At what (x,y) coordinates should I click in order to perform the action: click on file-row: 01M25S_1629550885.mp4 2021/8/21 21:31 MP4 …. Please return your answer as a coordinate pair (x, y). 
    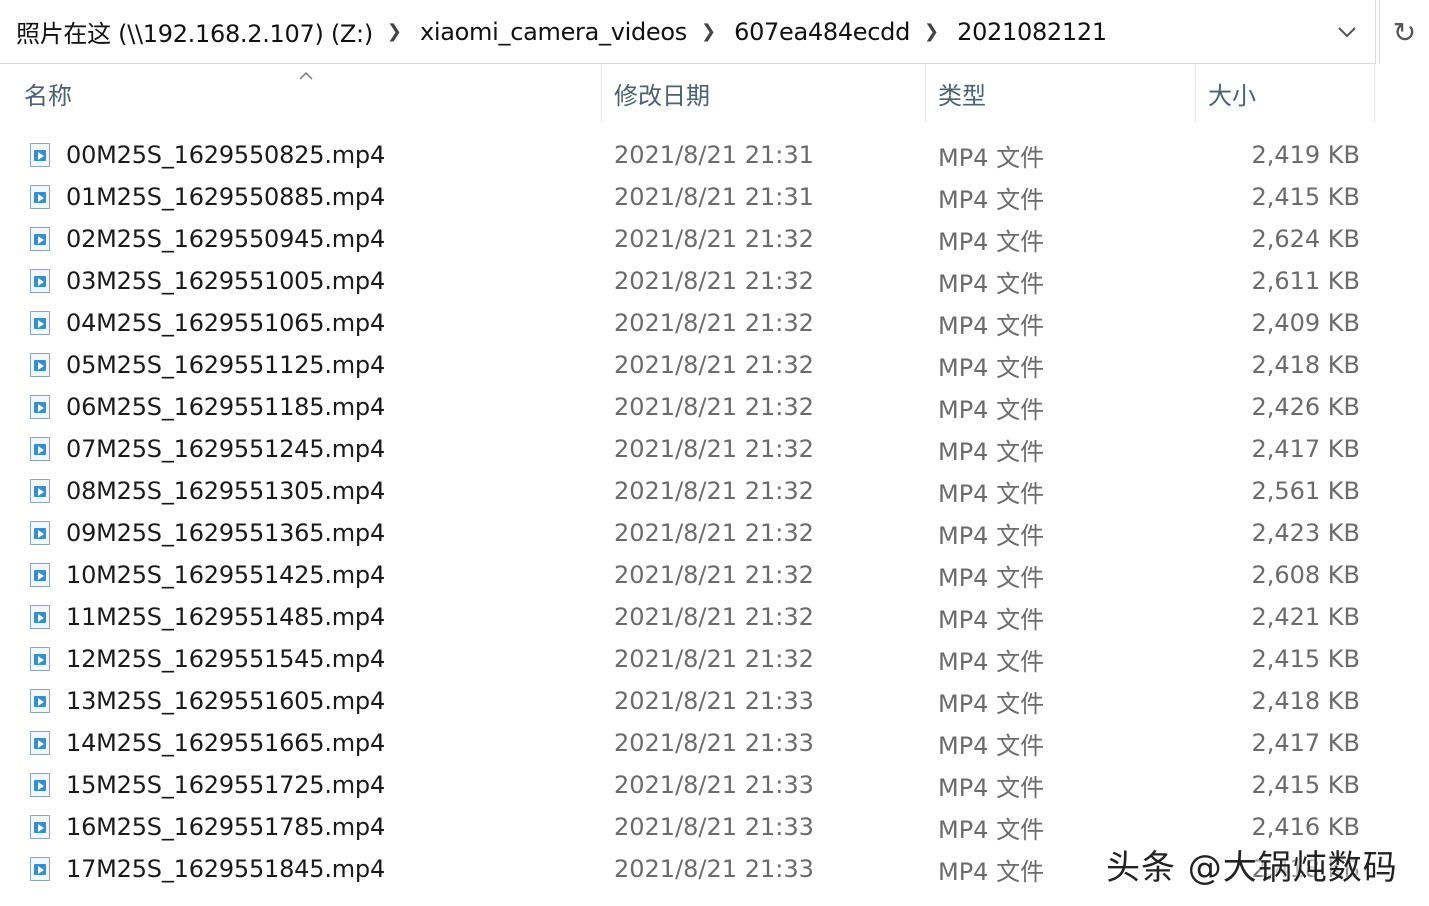
    Looking at the image, I should click on (714, 197).